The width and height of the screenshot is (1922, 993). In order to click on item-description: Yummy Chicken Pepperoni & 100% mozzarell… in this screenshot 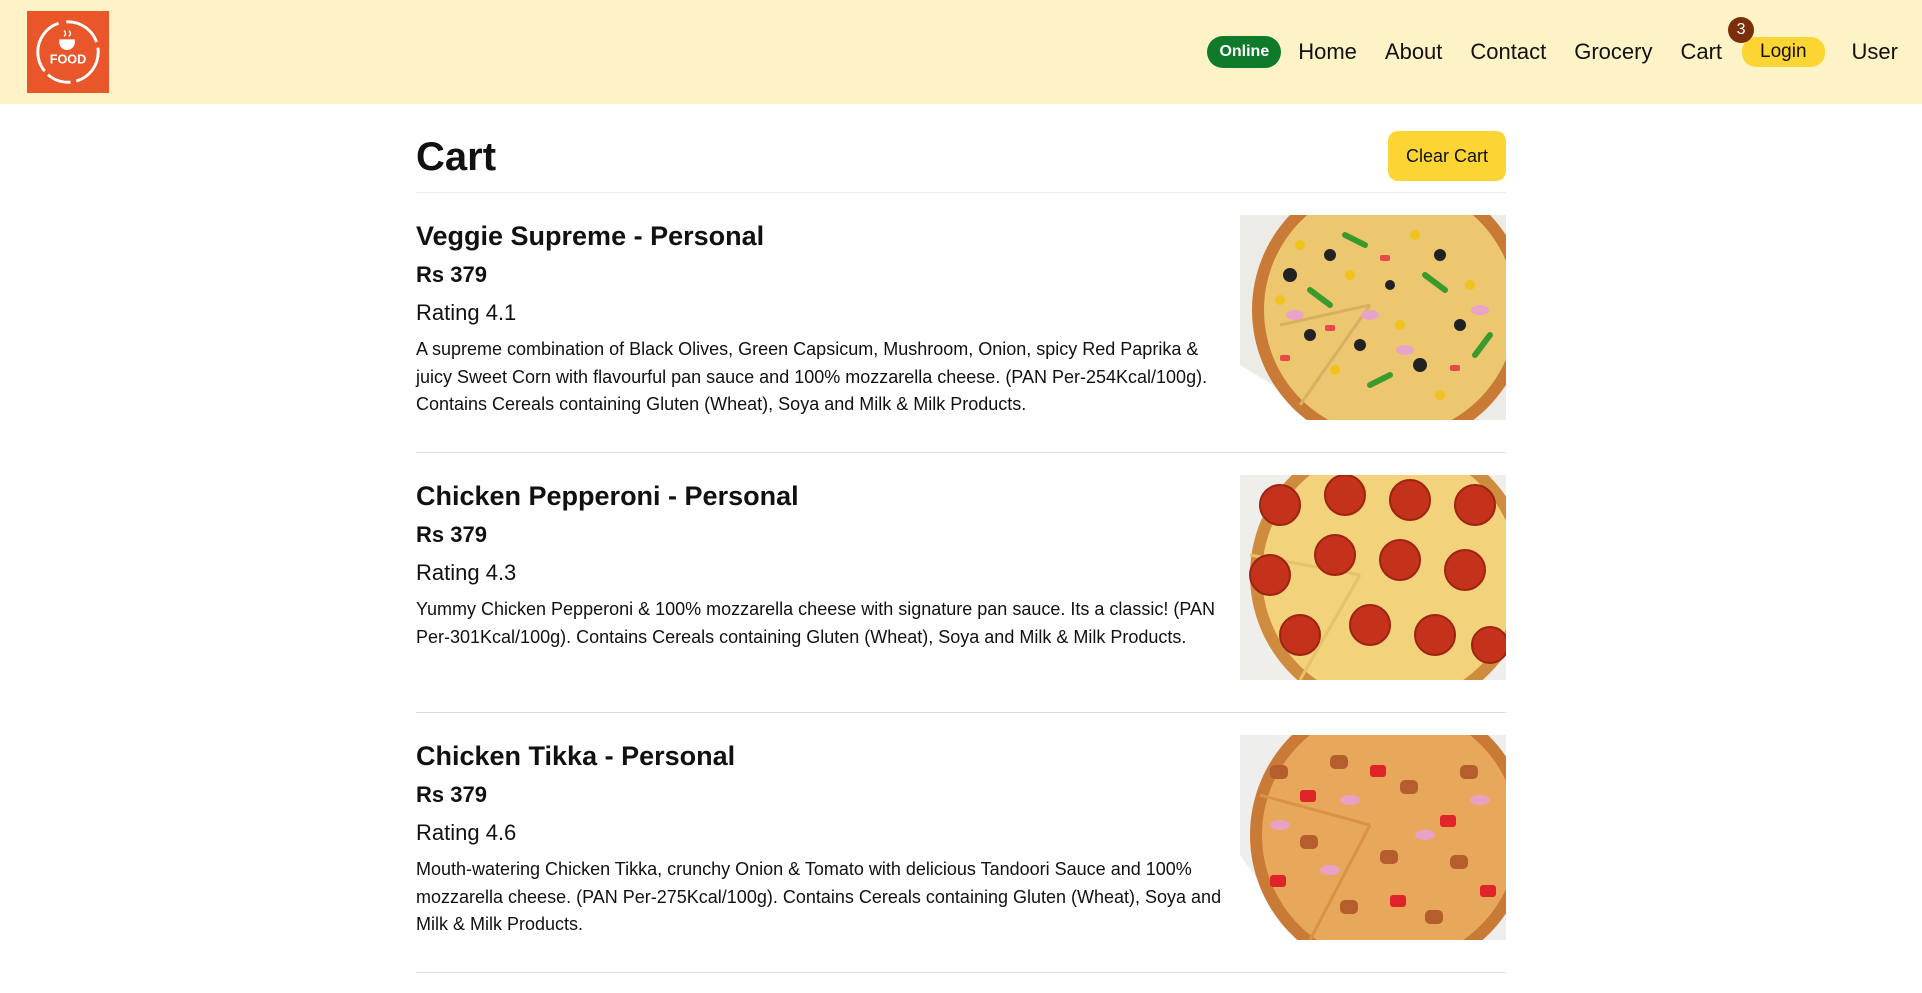, I will do `click(816, 623)`.